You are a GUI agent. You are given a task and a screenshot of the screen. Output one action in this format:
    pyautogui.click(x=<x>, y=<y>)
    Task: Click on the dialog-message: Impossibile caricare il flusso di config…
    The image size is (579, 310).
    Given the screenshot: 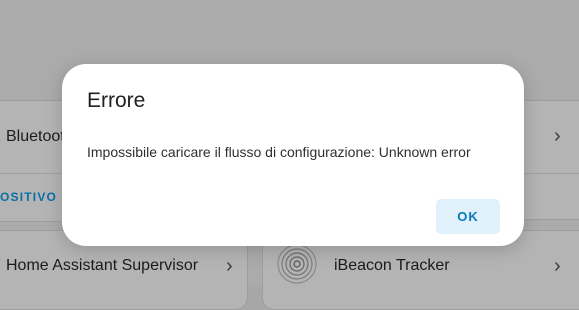 What is the action you would take?
    pyautogui.click(x=279, y=152)
    